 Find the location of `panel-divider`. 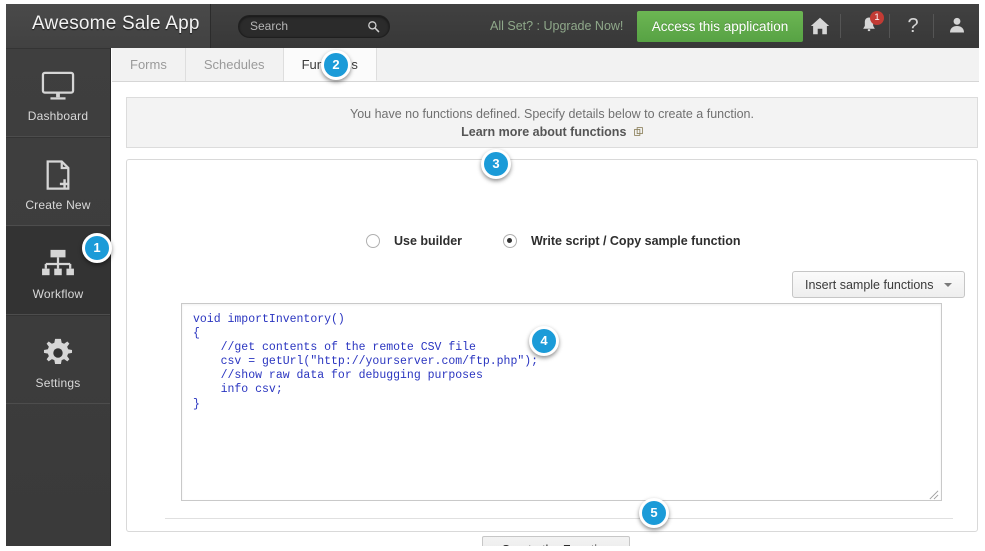

panel-divider is located at coordinates (559, 518).